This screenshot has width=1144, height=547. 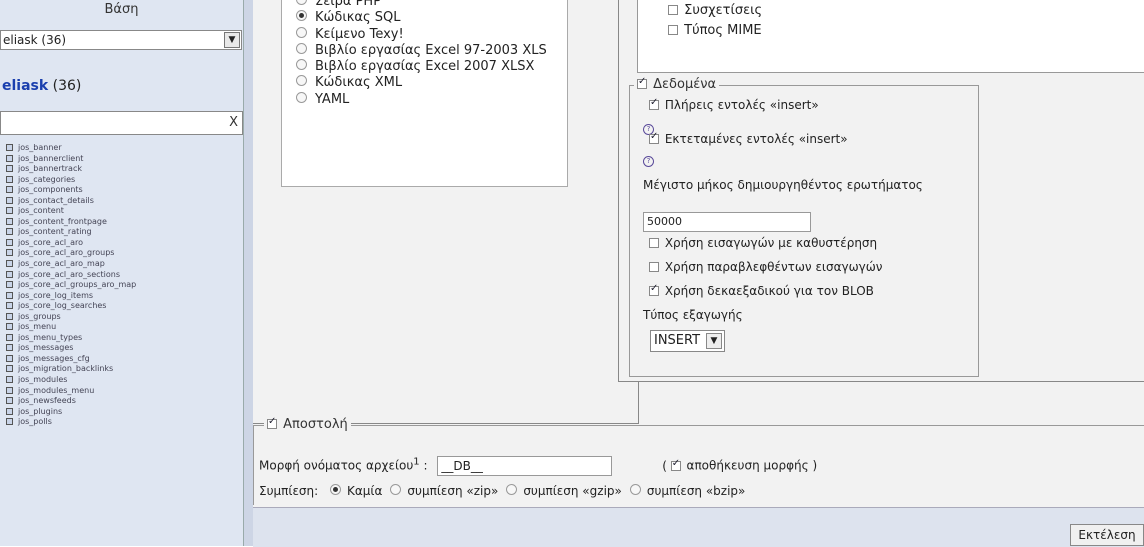 What do you see at coordinates (47, 400) in the screenshot?
I see `table-name: jos_newsfeeds` at bounding box center [47, 400].